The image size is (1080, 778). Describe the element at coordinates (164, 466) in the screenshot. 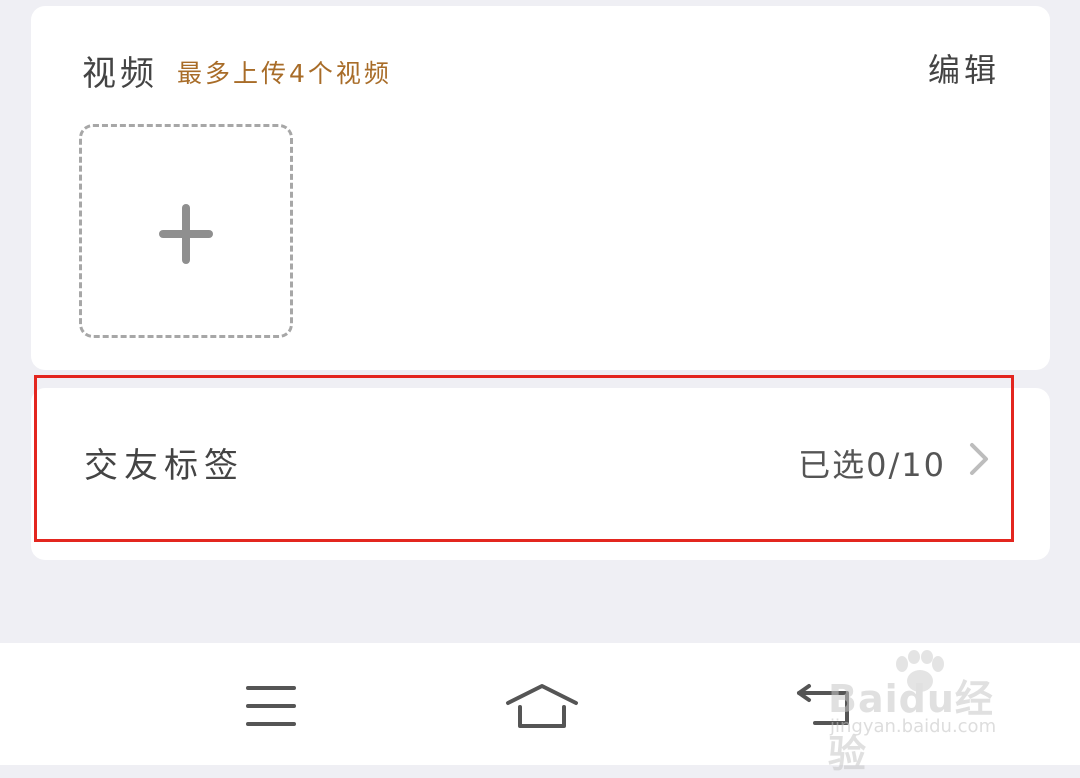

I see `tags-label: 交友标签` at that location.